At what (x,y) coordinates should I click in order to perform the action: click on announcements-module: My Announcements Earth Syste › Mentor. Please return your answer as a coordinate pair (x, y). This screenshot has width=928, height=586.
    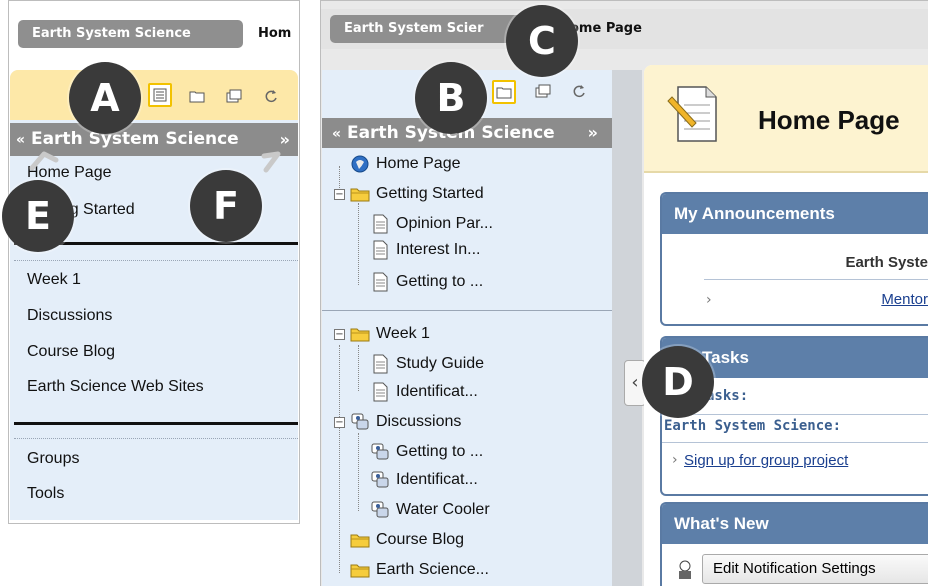
    Looking at the image, I should click on (794, 259).